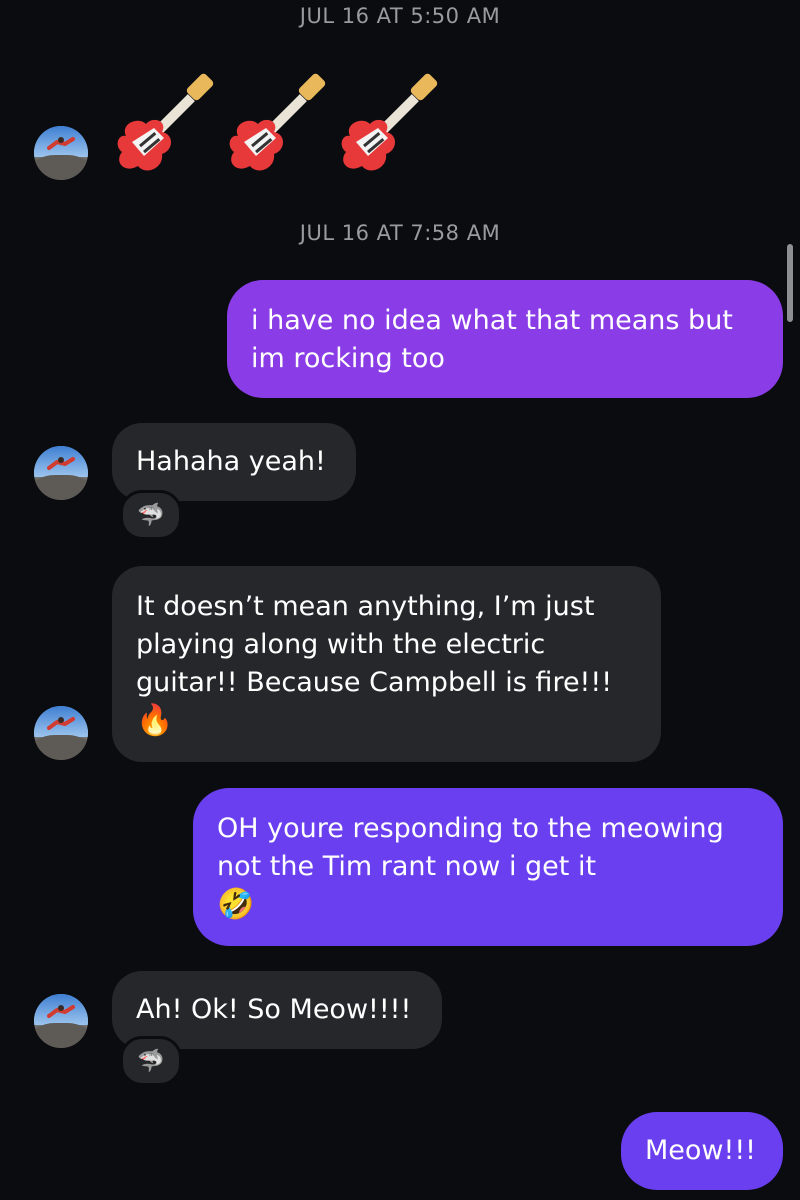 The image size is (800, 1200). What do you see at coordinates (400, 16) in the screenshot?
I see `timestamp: JUL 16 AT 5:50 AM` at bounding box center [400, 16].